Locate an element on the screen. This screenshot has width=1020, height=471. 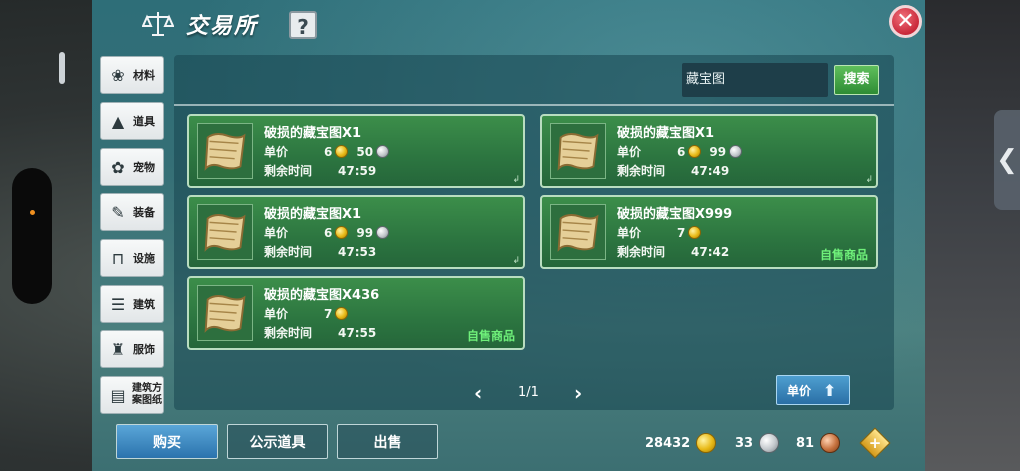
copper-coin-icon is located at coordinates (830, 443).